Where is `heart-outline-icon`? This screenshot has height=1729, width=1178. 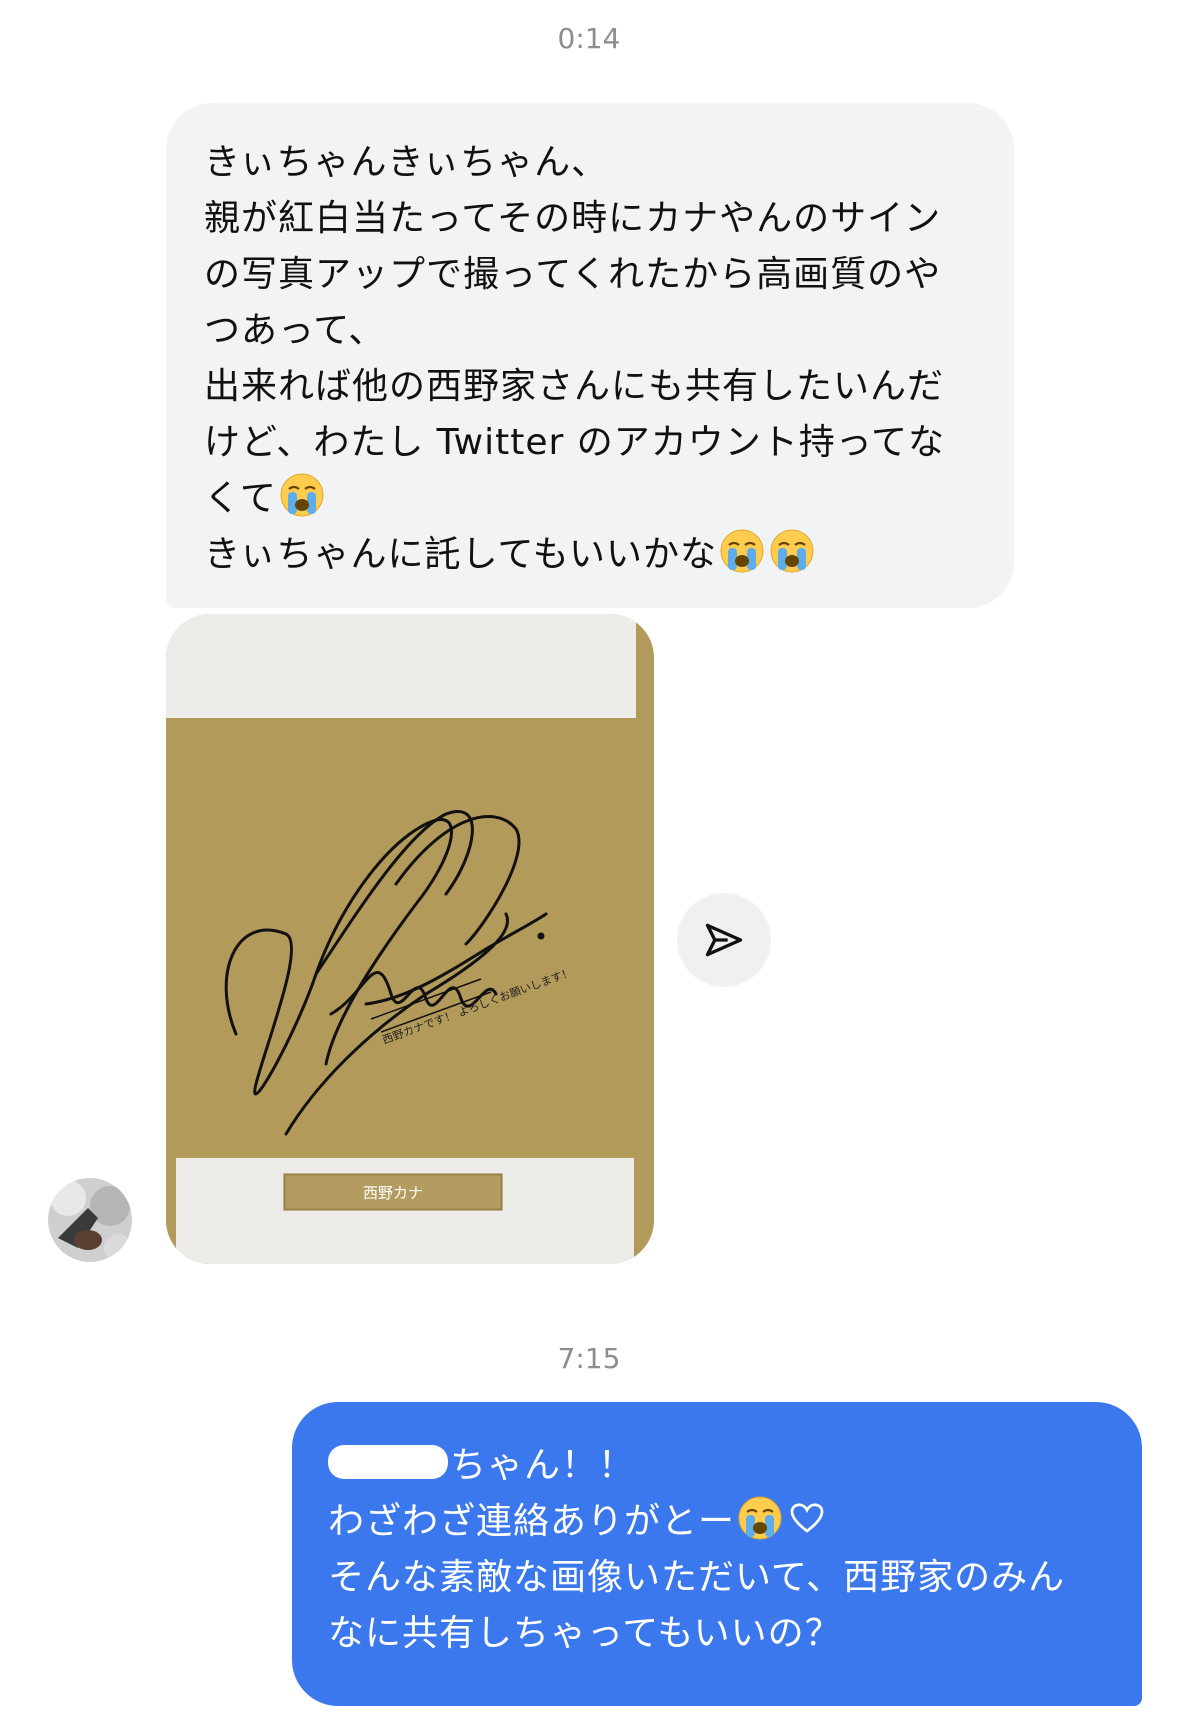 heart-outline-icon is located at coordinates (807, 1518).